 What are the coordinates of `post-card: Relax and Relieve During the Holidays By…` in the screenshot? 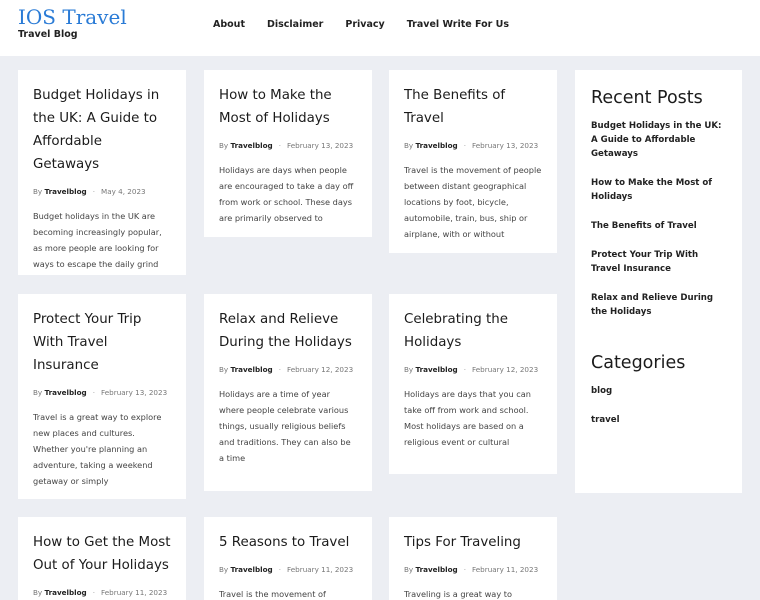 It's located at (288, 392).